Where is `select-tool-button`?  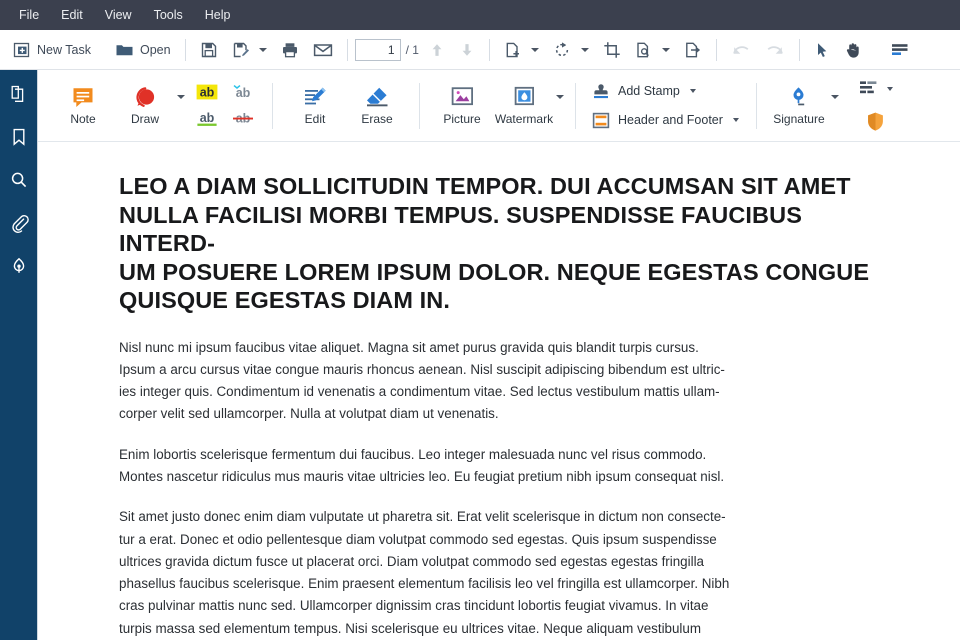 select-tool-button is located at coordinates (822, 50).